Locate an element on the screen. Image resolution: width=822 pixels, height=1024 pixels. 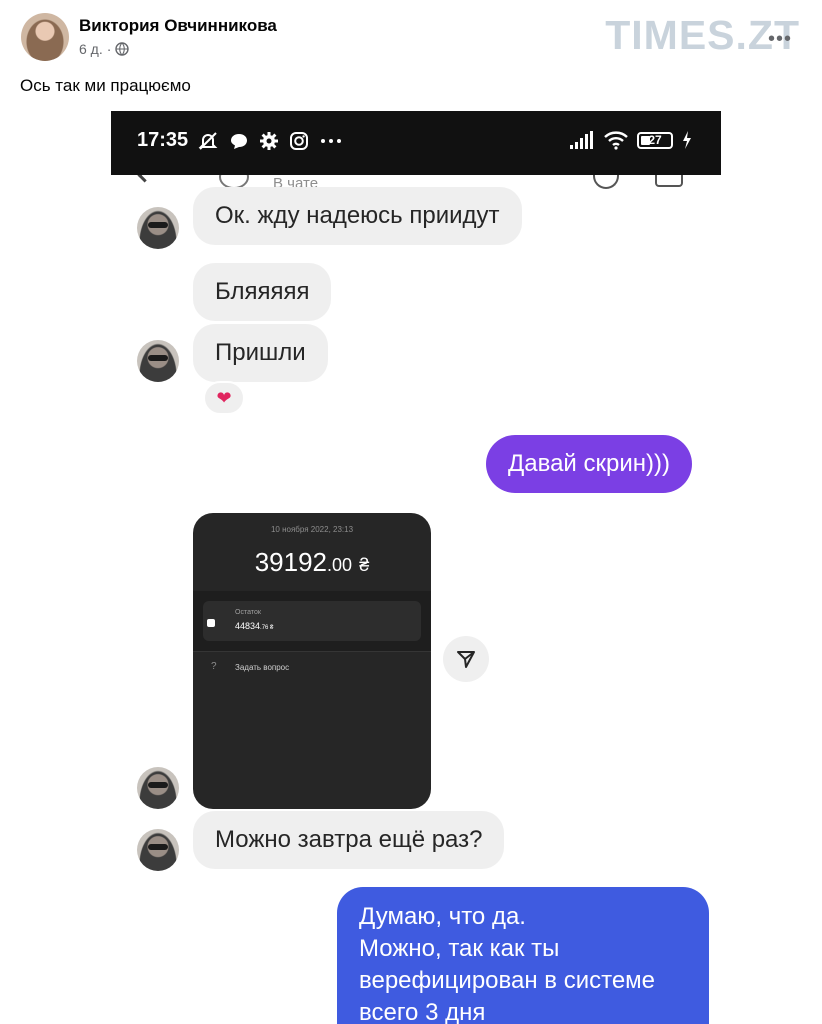
receipt-divider is located at coordinates (312, 651).